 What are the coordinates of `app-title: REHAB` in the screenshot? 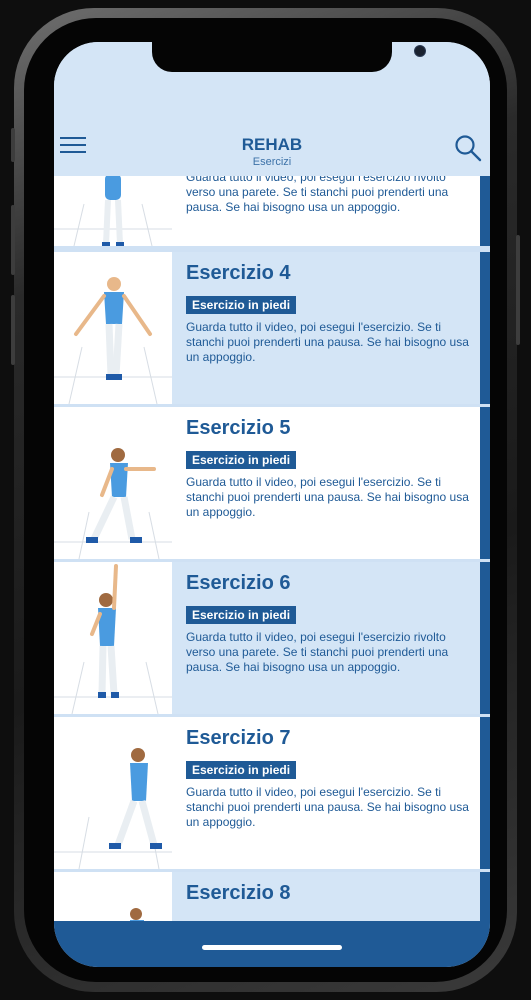 It's located at (272, 144).